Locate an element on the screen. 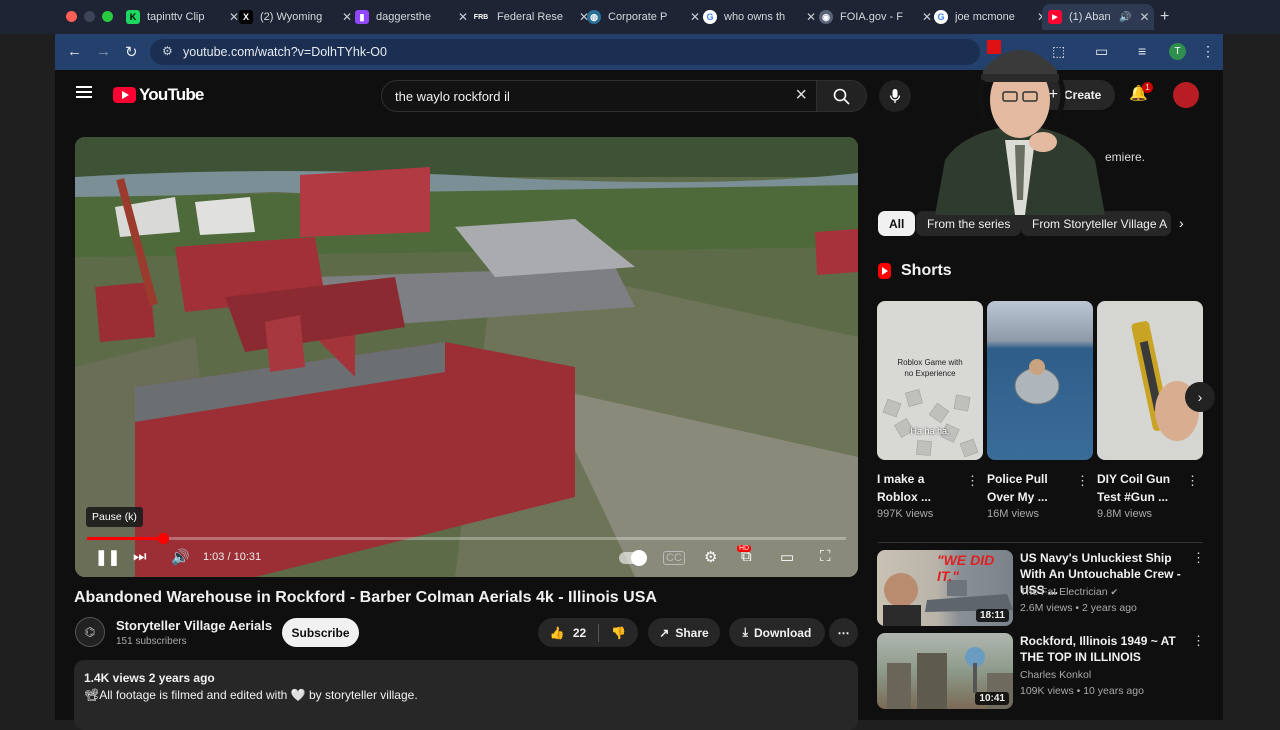 This screenshot has height=730, width=1280. recommended-channel: Charles Konkol is located at coordinates (1055, 675).